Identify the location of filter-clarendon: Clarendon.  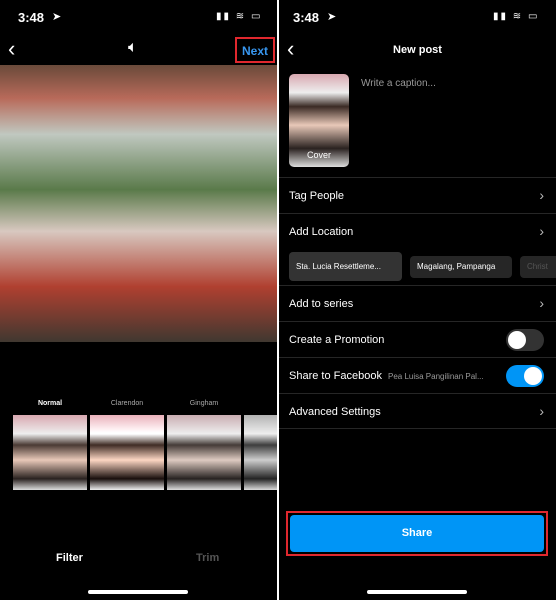
(127, 403).